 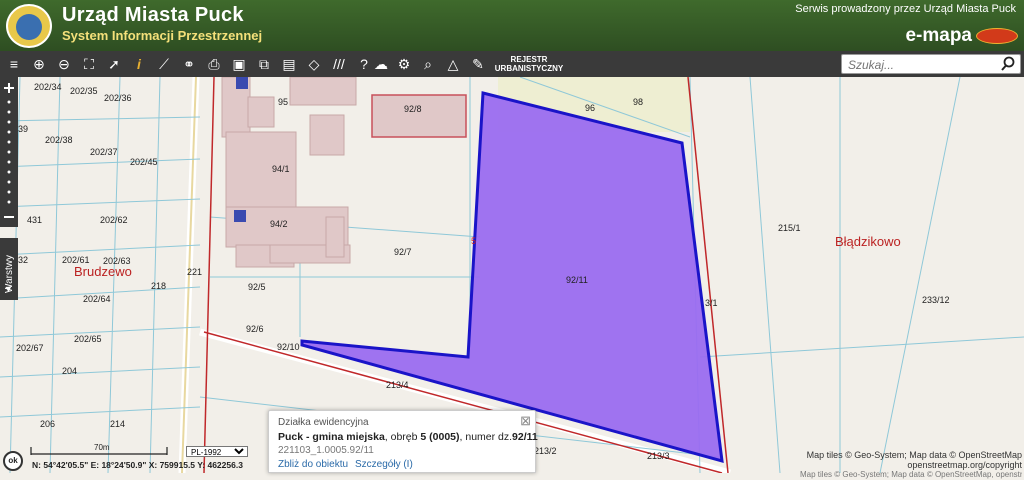 I want to click on zoom-search-icon: ⌕, so click(x=428, y=64).